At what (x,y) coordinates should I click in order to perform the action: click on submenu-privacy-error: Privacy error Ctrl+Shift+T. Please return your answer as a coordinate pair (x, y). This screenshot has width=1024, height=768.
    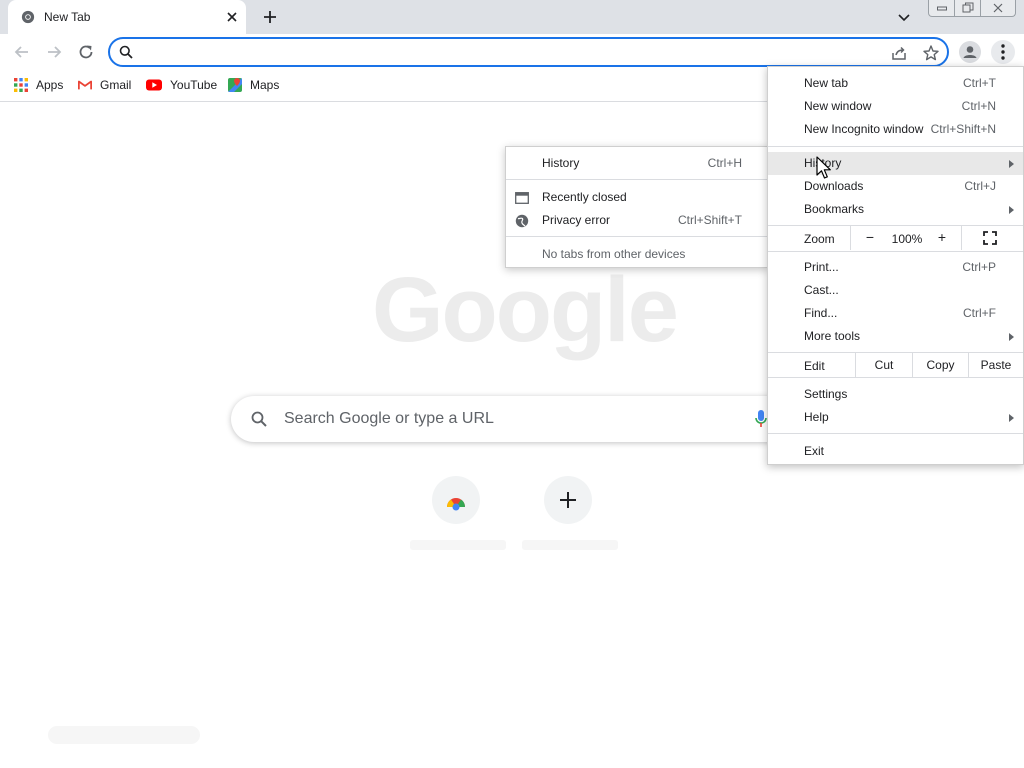
    Looking at the image, I should click on (637, 220).